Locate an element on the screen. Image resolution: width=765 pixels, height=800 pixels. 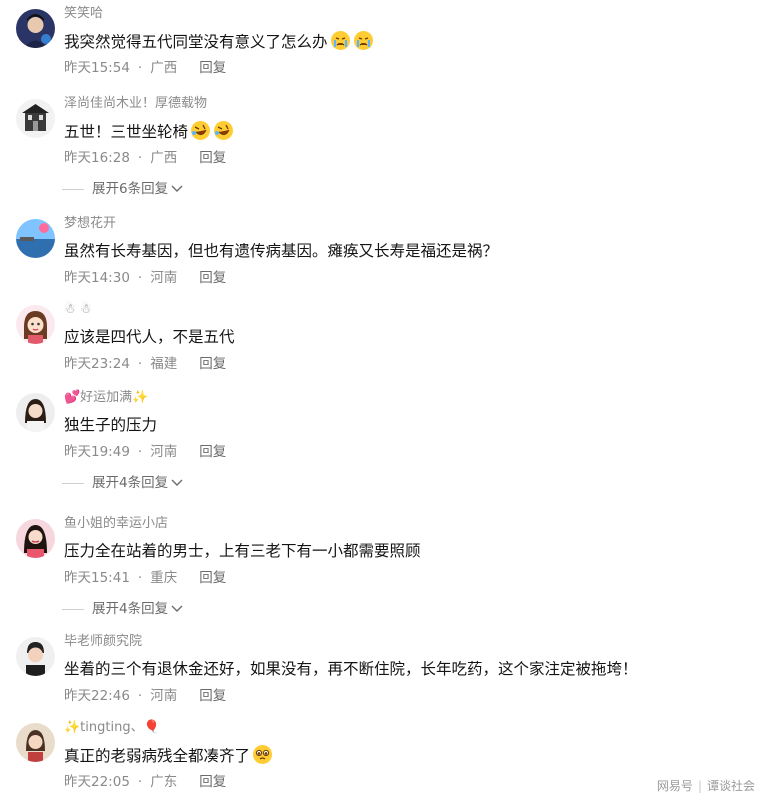
watermark-brand: 网易号 is located at coordinates (674, 786).